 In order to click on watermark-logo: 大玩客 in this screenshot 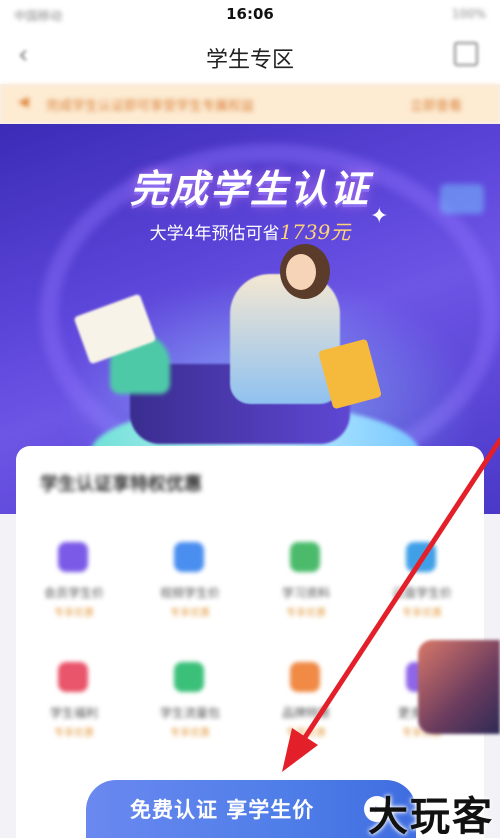, I will do `click(431, 815)`.